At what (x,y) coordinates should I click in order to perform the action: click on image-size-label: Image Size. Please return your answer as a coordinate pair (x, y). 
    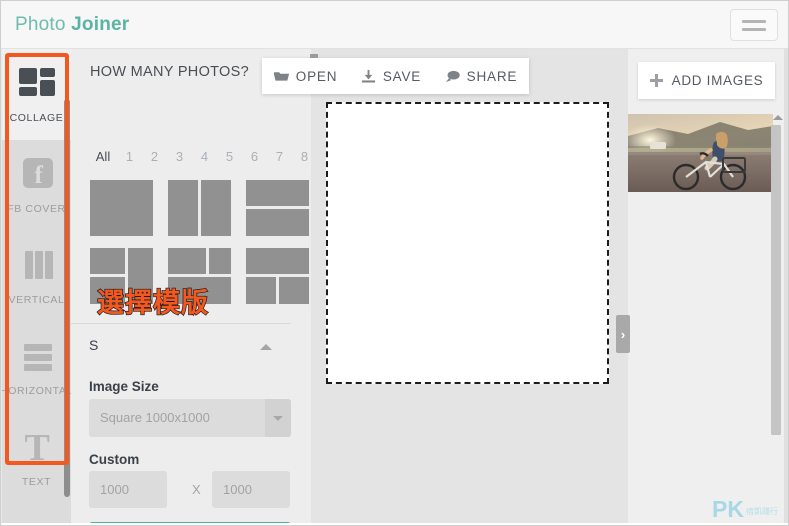
    Looking at the image, I should click on (124, 386).